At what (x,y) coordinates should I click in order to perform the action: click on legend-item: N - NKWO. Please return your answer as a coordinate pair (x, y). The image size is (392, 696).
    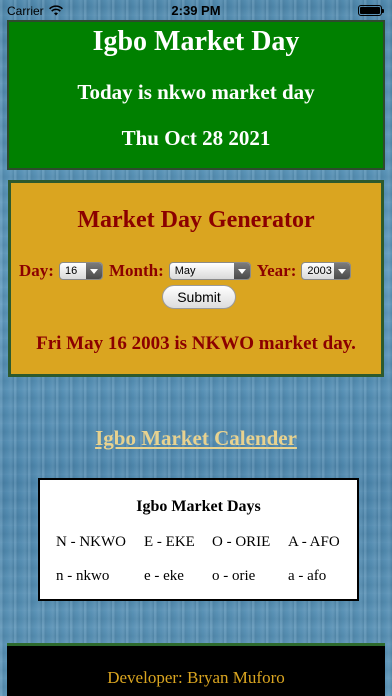
    Looking at the image, I should click on (91, 542).